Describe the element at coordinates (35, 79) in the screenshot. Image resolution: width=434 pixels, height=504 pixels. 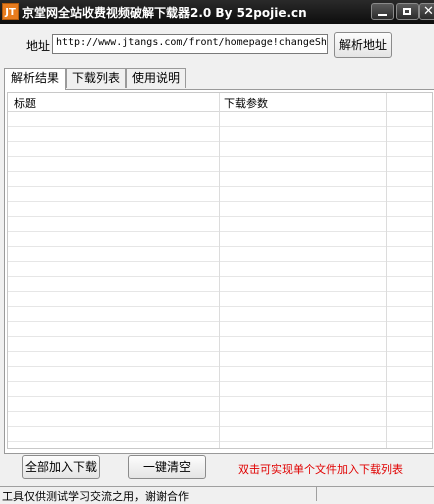
I see `tab-parse-results: 解析结果` at that location.